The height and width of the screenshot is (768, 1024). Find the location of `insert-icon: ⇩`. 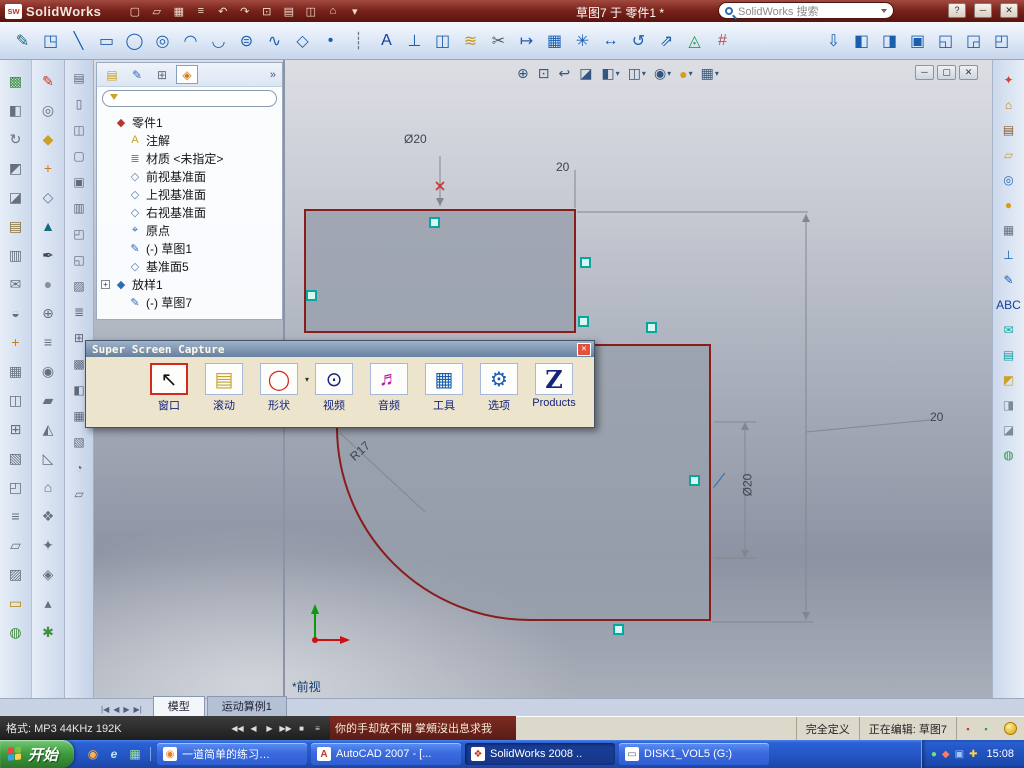

insert-icon: ⇩ is located at coordinates (833, 40).